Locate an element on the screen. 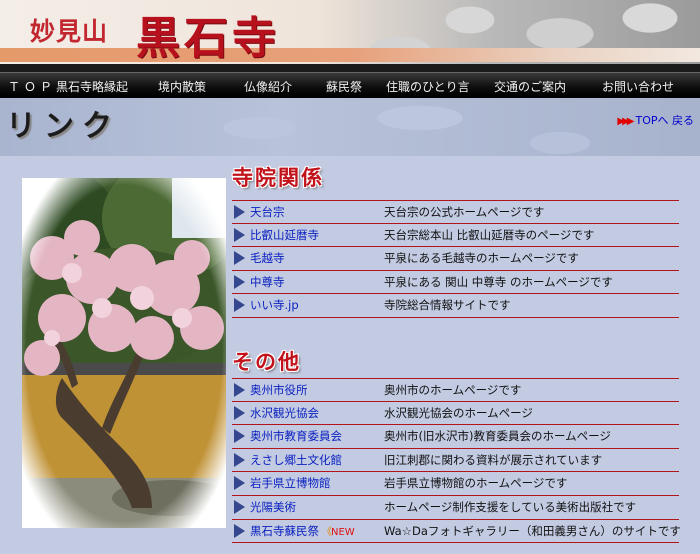 This screenshot has height=554, width=700. link-row: 岩手県立博物館 岩手県立博物館のホームページです is located at coordinates (455, 484).